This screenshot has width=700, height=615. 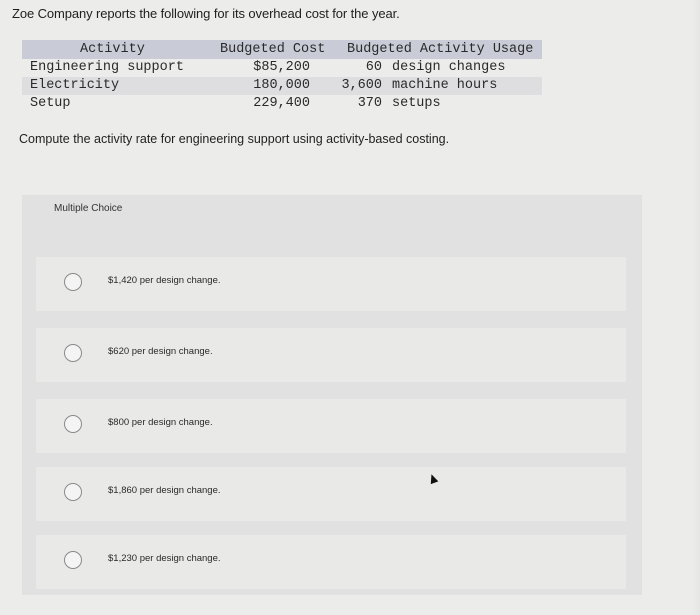 What do you see at coordinates (164, 280) in the screenshot?
I see `answer-option-text: $1,420 per design change.` at bounding box center [164, 280].